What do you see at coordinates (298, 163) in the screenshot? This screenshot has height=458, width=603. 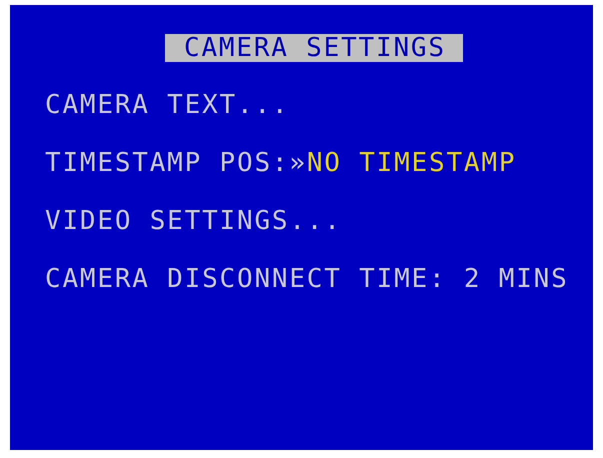 I see `selection-arrow: »` at bounding box center [298, 163].